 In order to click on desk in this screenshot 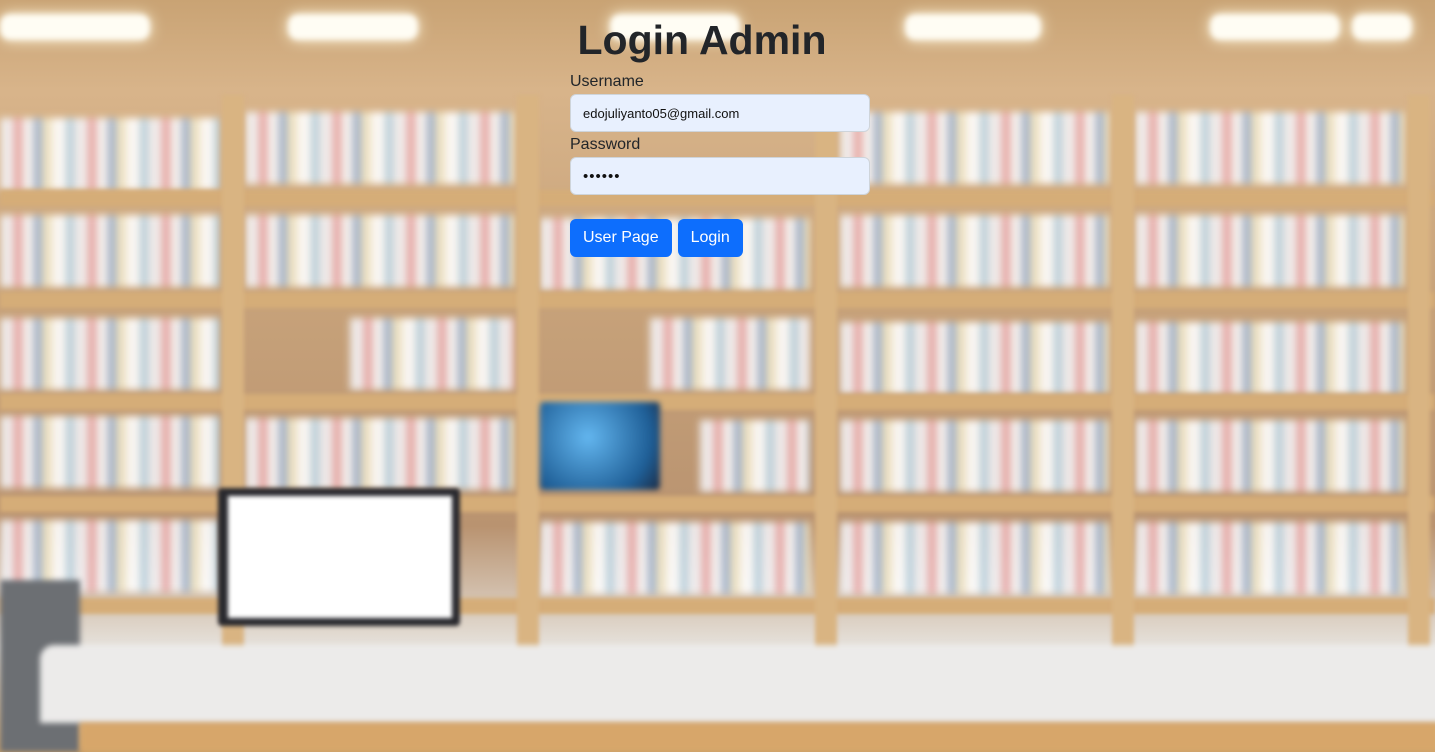, I will do `click(737, 684)`.